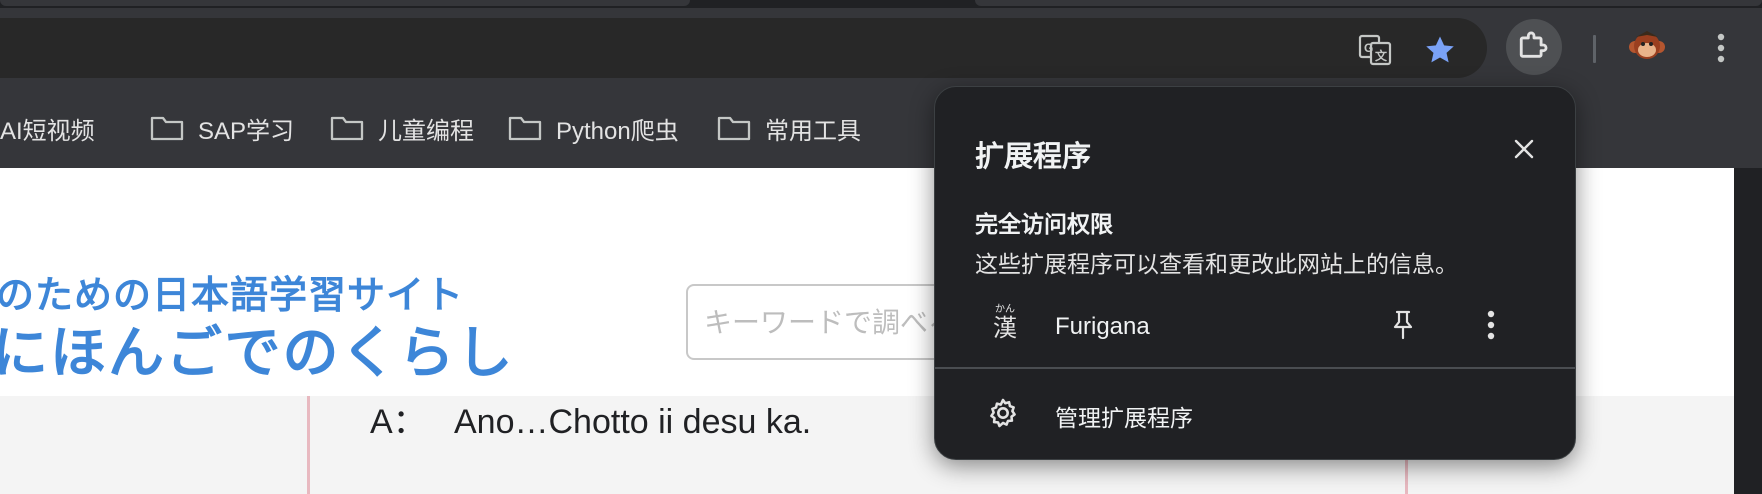 This screenshot has width=1762, height=494. What do you see at coordinates (1005, 323) in the screenshot?
I see `furigana-icon: かん 漢` at bounding box center [1005, 323].